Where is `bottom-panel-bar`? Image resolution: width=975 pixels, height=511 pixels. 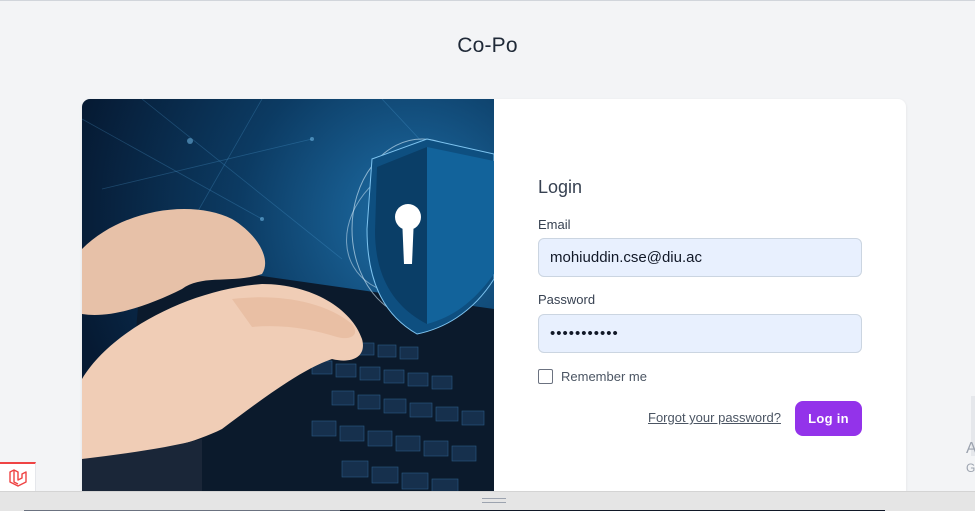 bottom-panel-bar is located at coordinates (487, 501).